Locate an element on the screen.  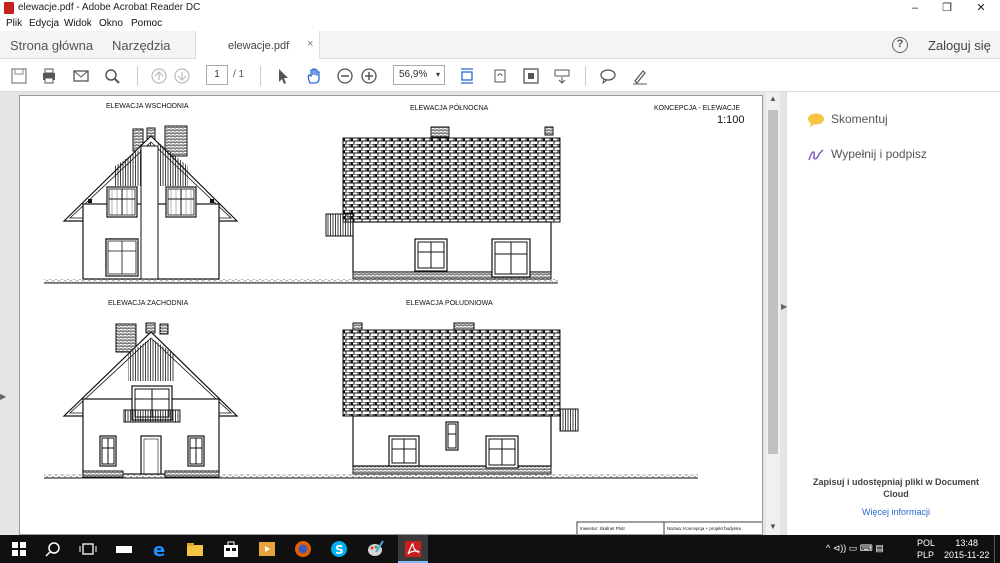
acrobat-taskbar-button is located at coordinates (413, 549).